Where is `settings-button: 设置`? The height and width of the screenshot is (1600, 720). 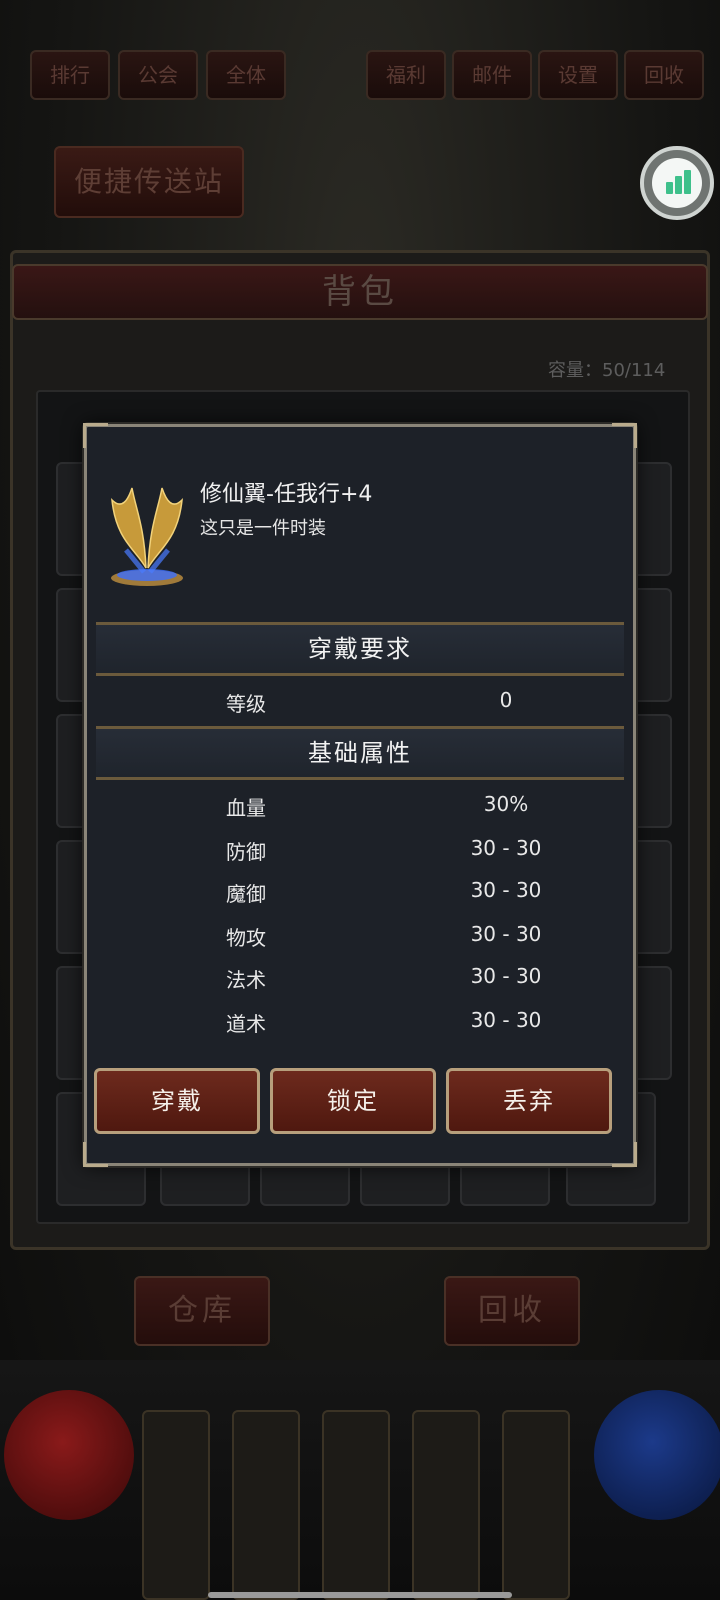 settings-button: 设置 is located at coordinates (578, 75).